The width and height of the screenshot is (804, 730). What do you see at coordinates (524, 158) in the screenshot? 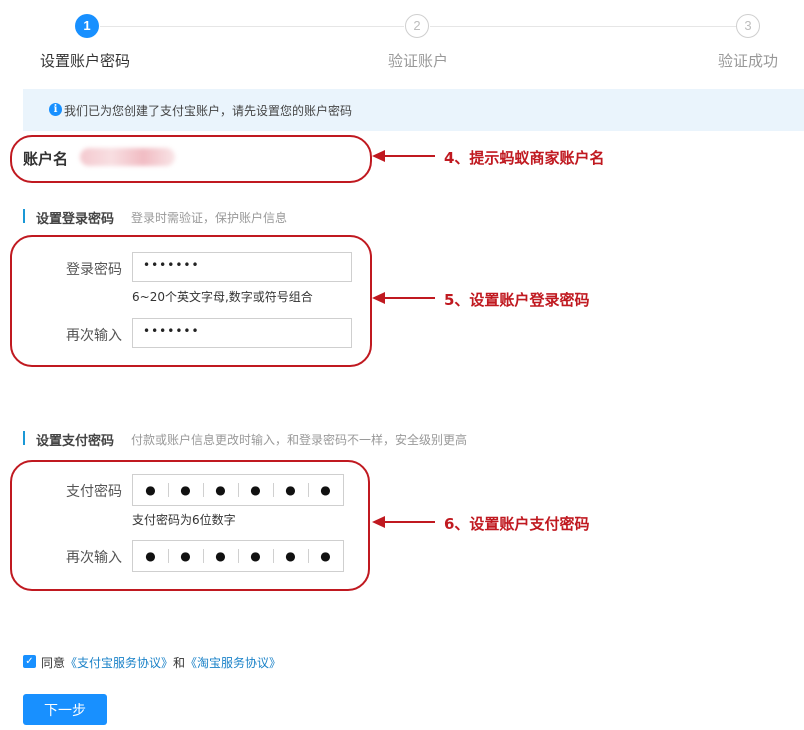
I see `annotation-4: 4、提示蚂蚁商家账户名` at bounding box center [524, 158].